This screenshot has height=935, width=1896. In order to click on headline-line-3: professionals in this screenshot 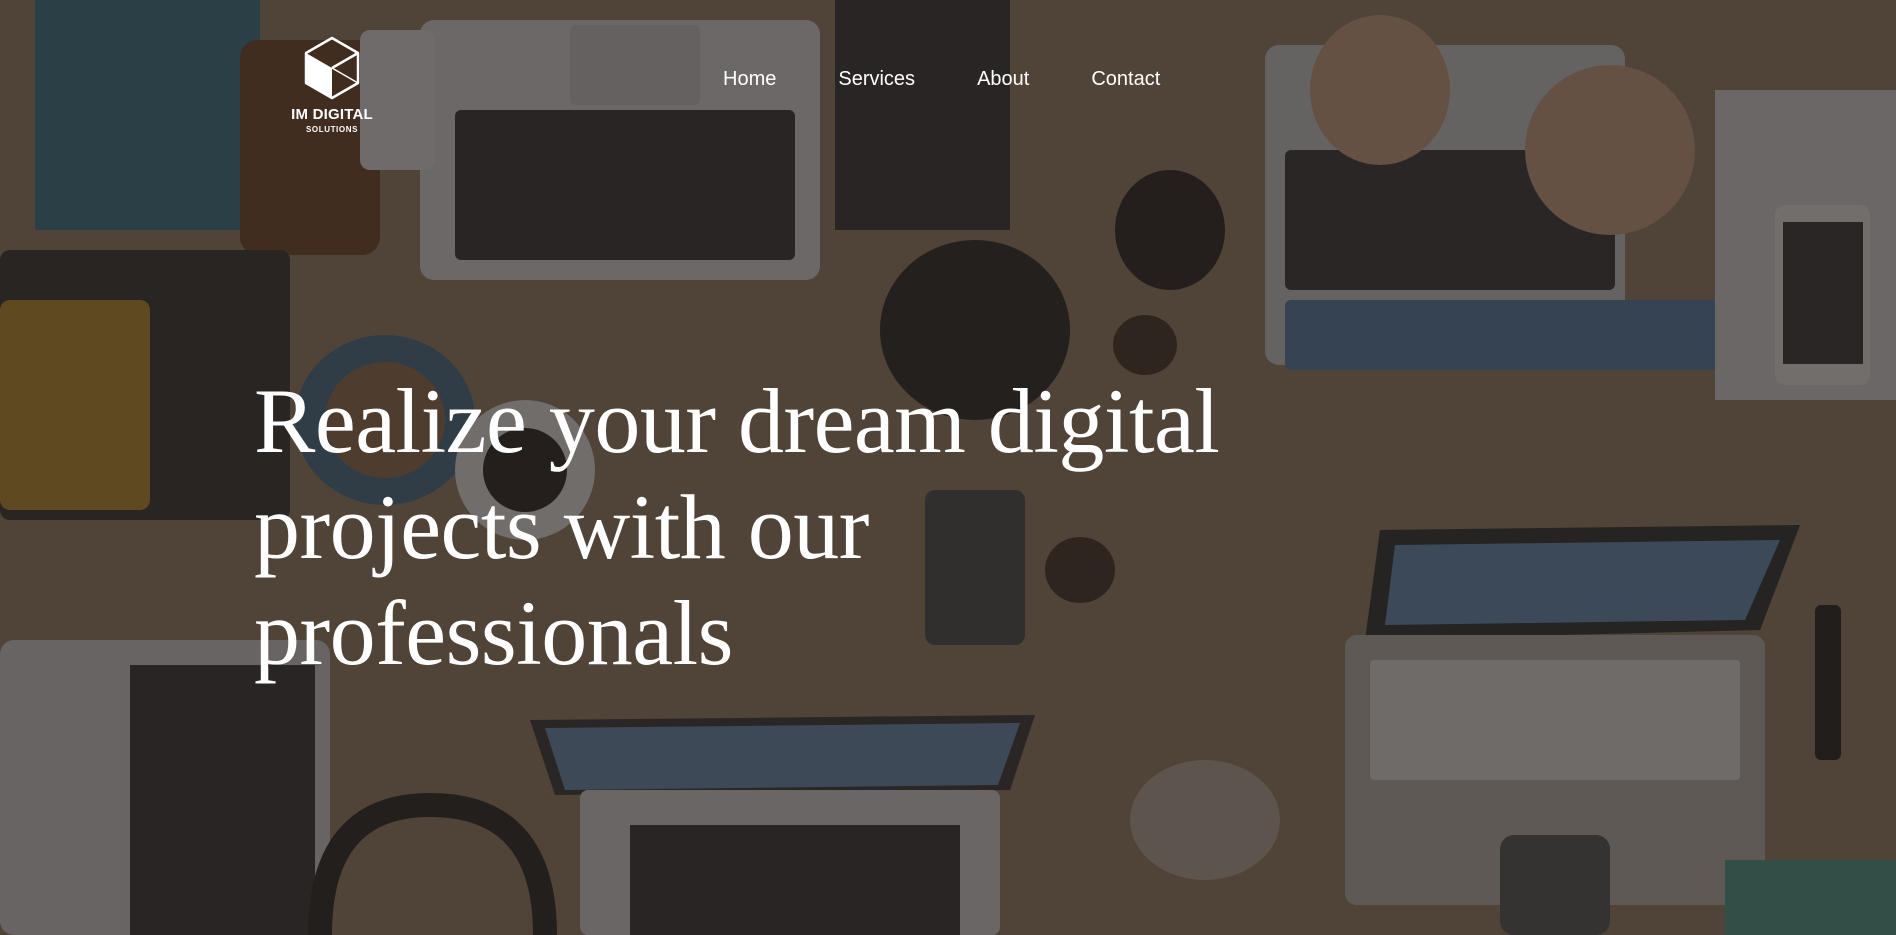, I will do `click(493, 633)`.